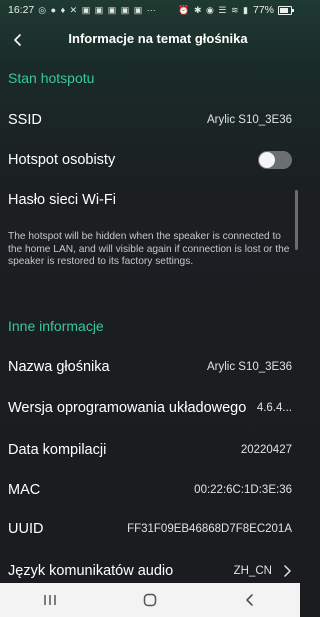 The width and height of the screenshot is (320, 617). What do you see at coordinates (263, 10) in the screenshot?
I see `battery-percent: 77%` at bounding box center [263, 10].